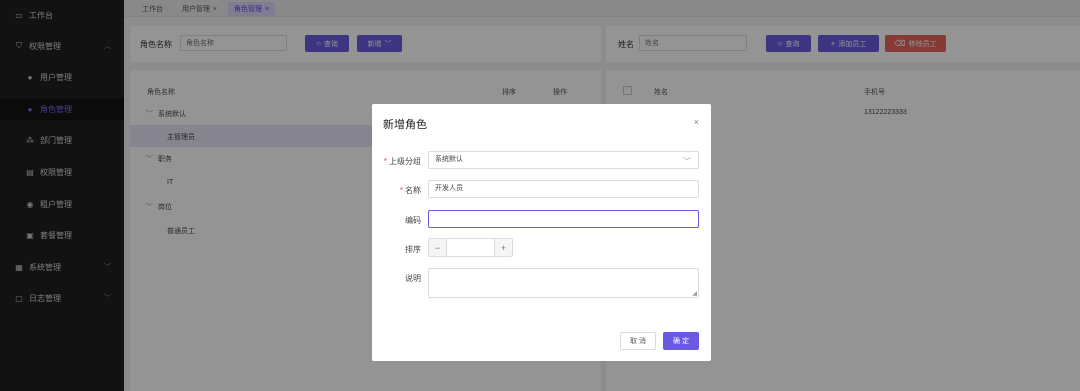 This screenshot has width=1080, height=391. Describe the element at coordinates (438, 247) in the screenshot. I see `minus-icon: −` at that location.